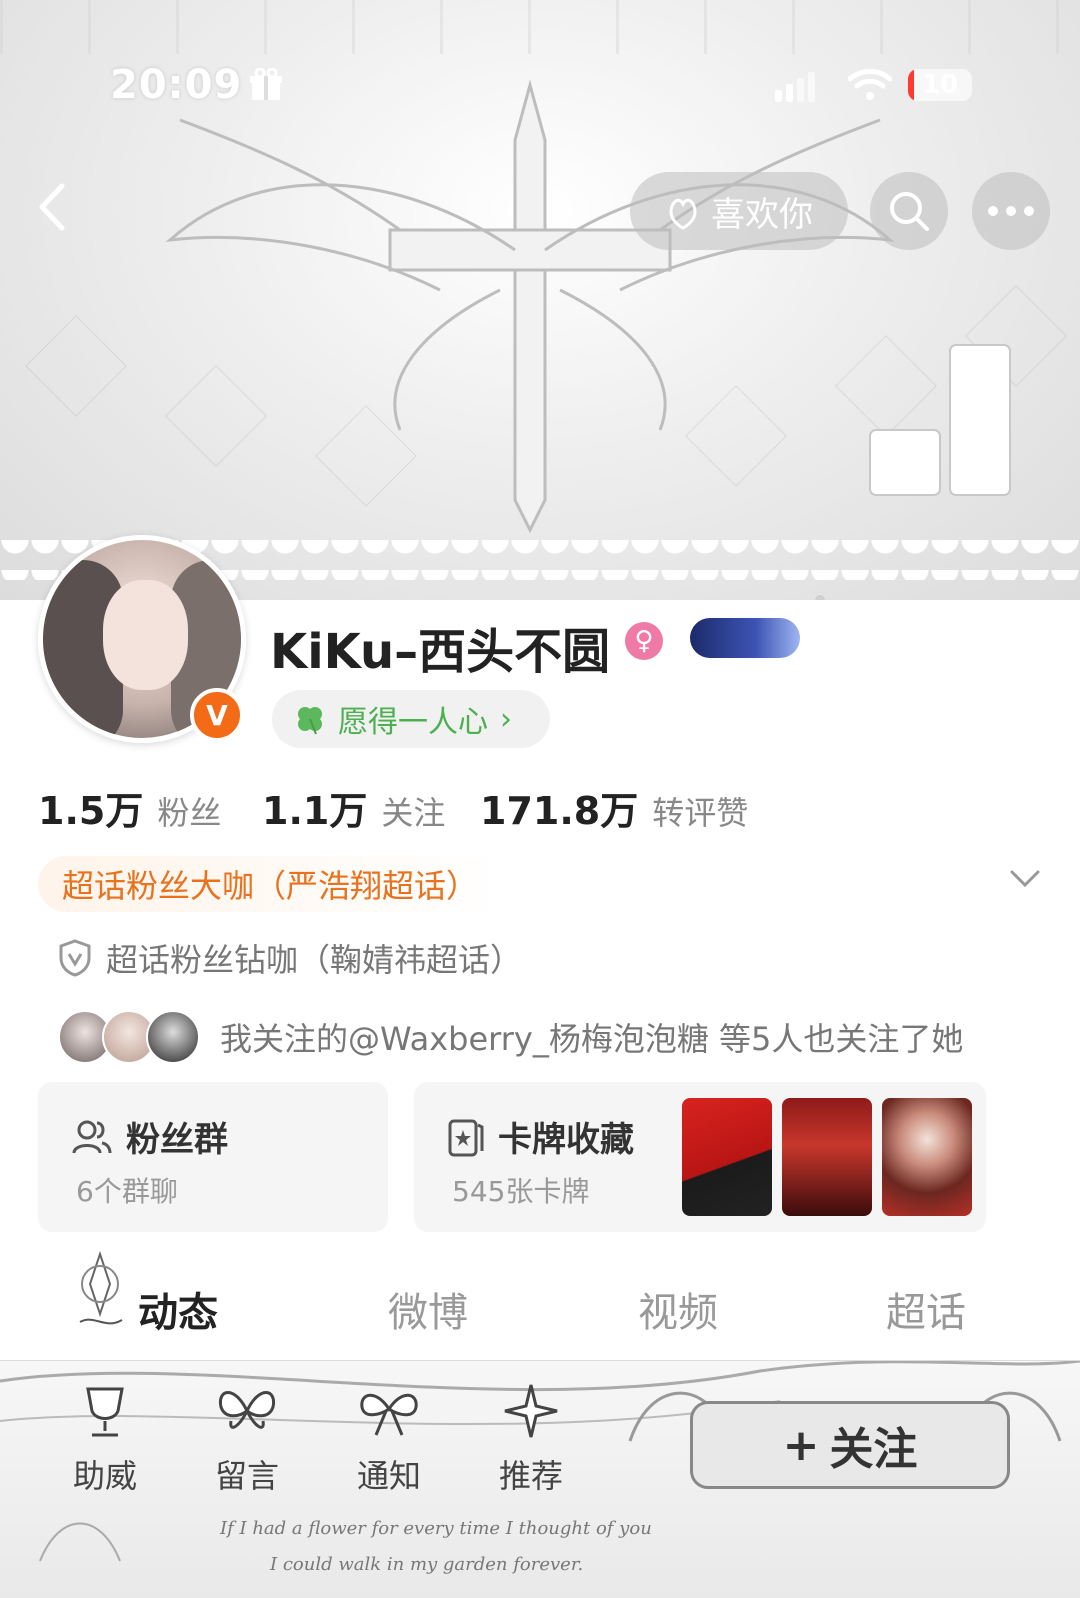 The height and width of the screenshot is (1598, 1080). What do you see at coordinates (246, 1476) in the screenshot?
I see `message-label: 留言` at bounding box center [246, 1476].